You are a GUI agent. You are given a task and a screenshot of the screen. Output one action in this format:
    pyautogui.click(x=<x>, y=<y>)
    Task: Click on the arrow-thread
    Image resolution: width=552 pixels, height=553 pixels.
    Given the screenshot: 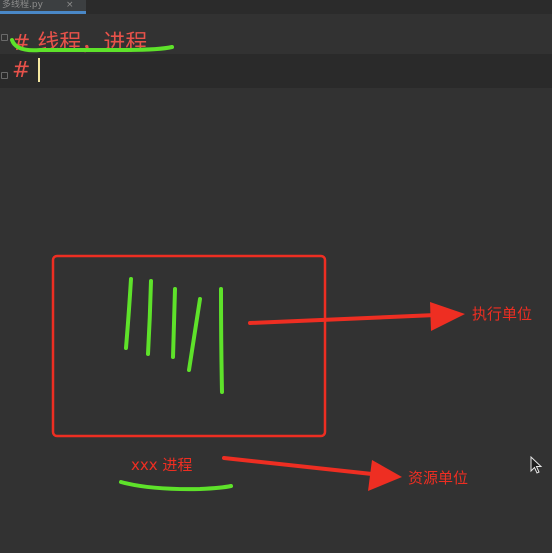 What is the action you would take?
    pyautogui.click(x=343, y=319)
    